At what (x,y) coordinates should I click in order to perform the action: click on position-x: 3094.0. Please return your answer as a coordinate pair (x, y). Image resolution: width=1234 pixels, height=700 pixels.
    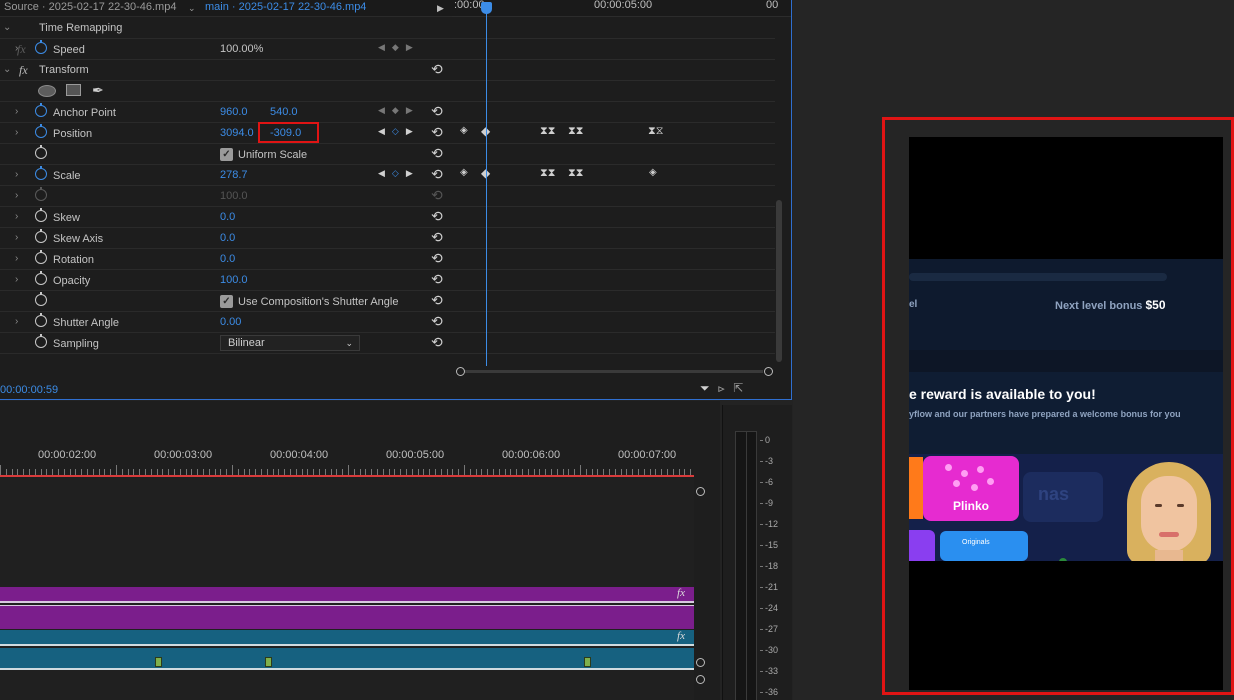
    Looking at the image, I should click on (237, 133).